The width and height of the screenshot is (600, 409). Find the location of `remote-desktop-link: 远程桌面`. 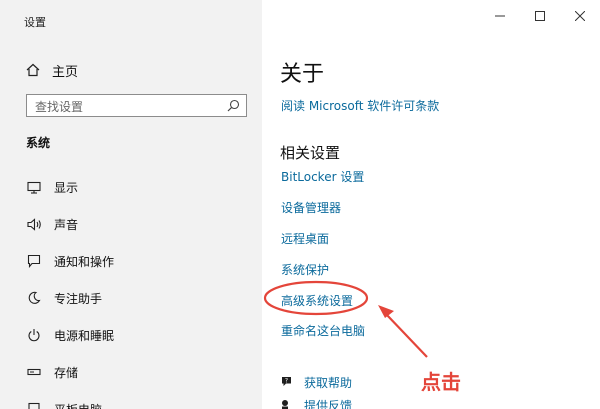

remote-desktop-link: 远程桌面 is located at coordinates (305, 238).